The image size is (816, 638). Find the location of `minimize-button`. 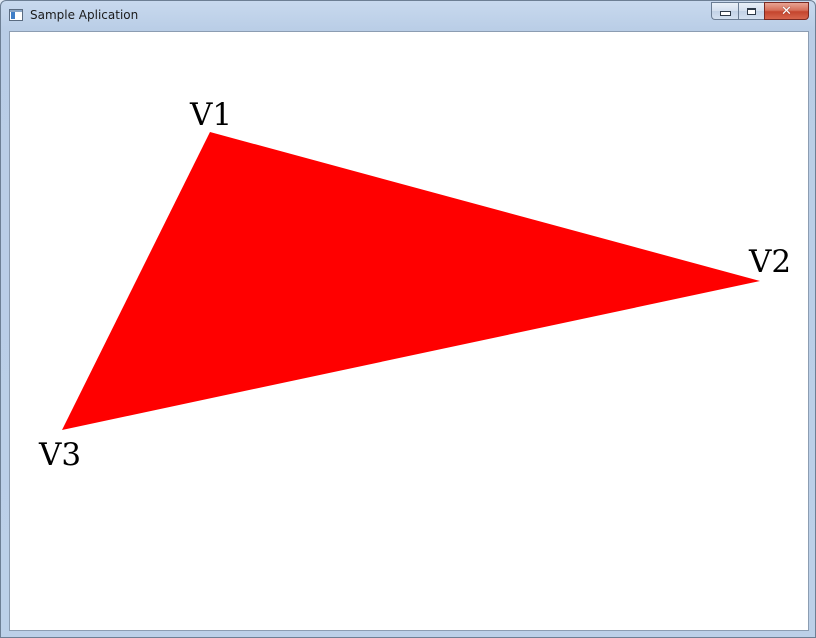

minimize-button is located at coordinates (724, 11).